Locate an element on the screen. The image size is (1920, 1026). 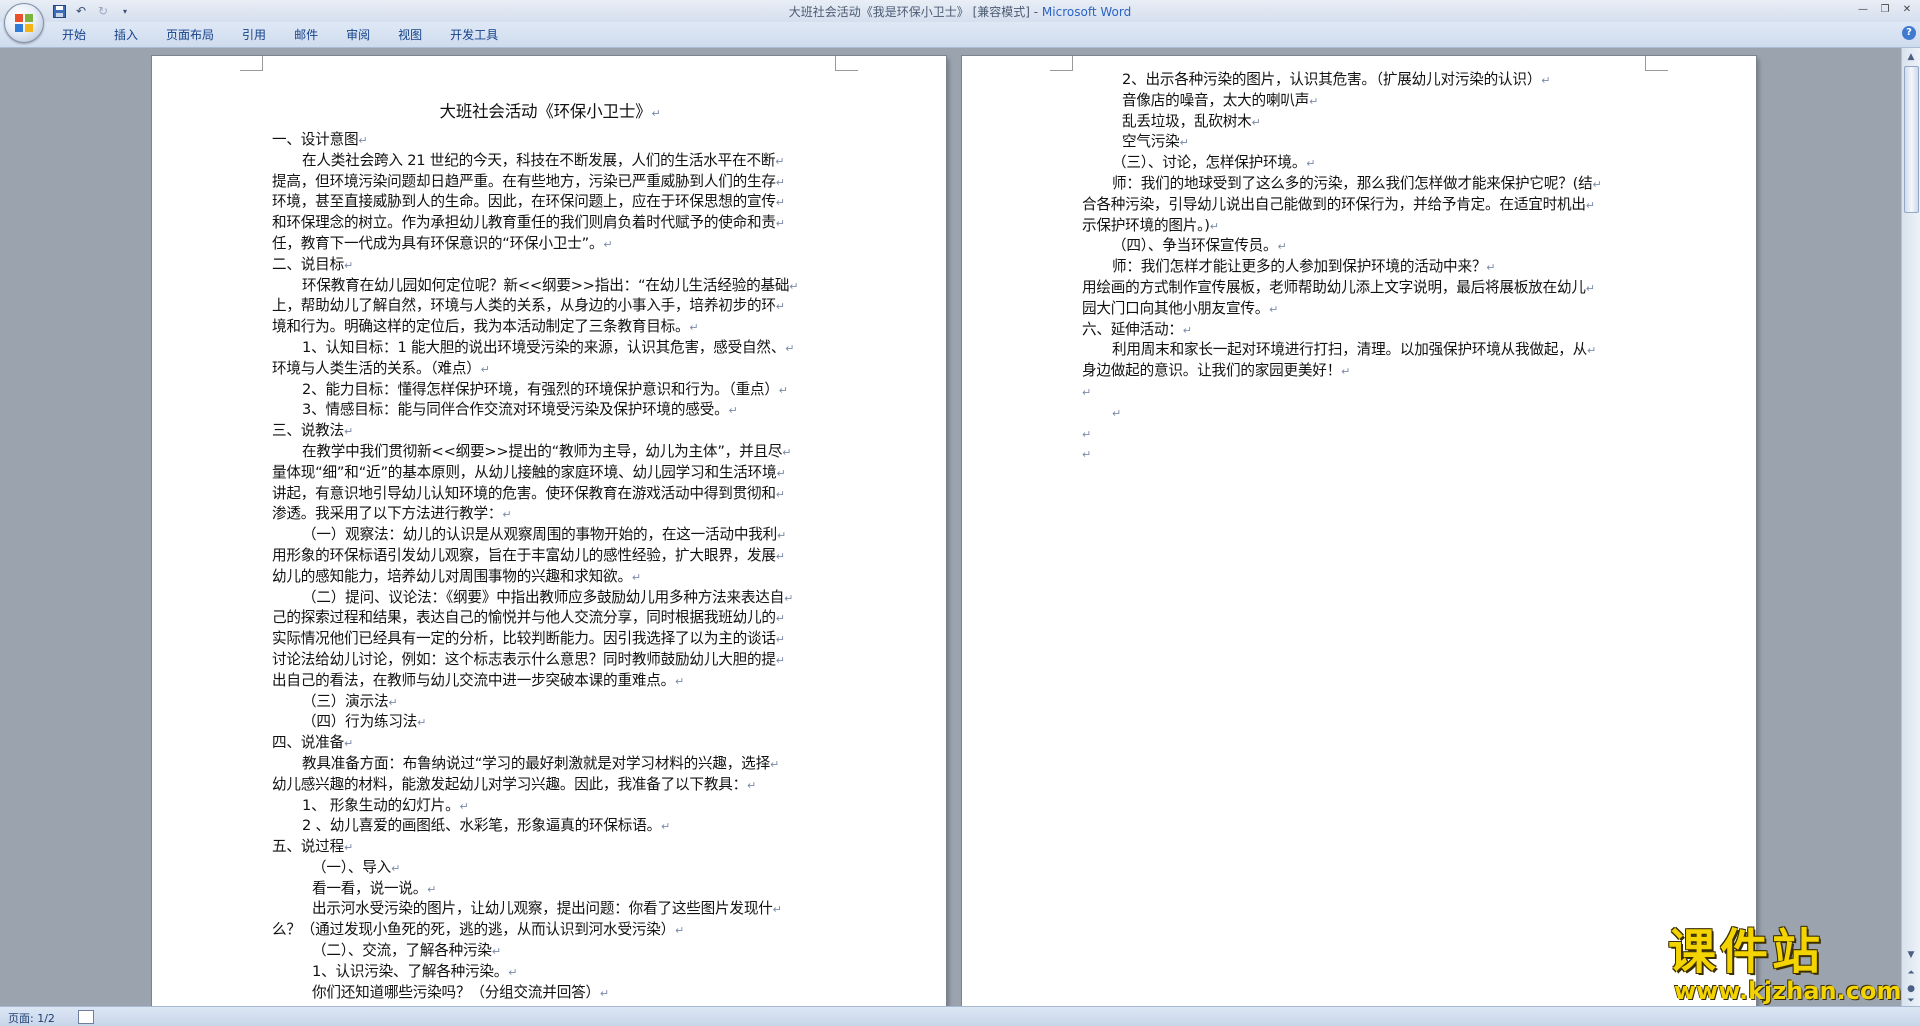
paragraph-line: 出示河水受污染的图片，让幼儿观察，提出问题：你看了这些图片发现什↵ is located at coordinates (550, 909).